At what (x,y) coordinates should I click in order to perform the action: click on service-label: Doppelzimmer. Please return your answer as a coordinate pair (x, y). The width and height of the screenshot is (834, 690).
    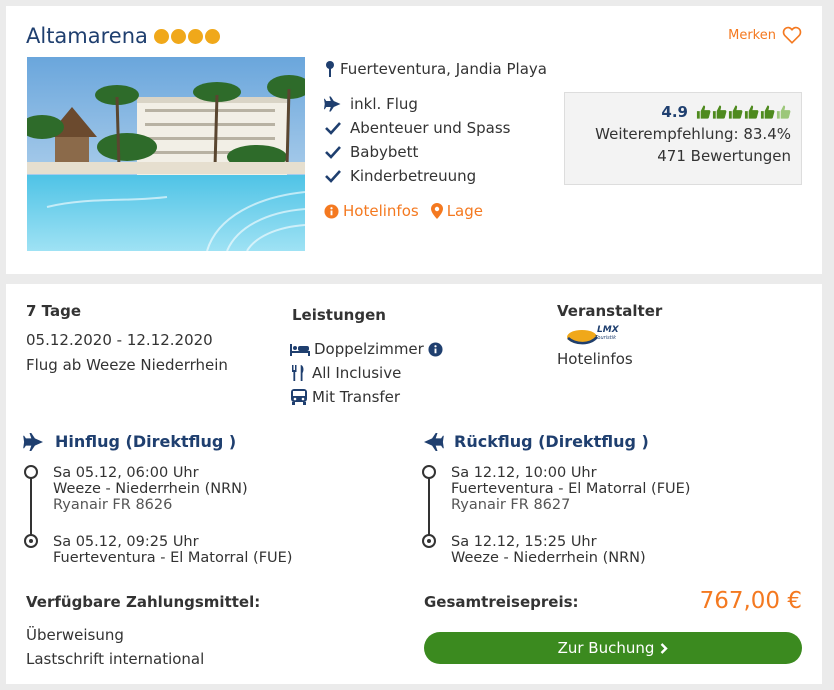
    Looking at the image, I should click on (369, 349).